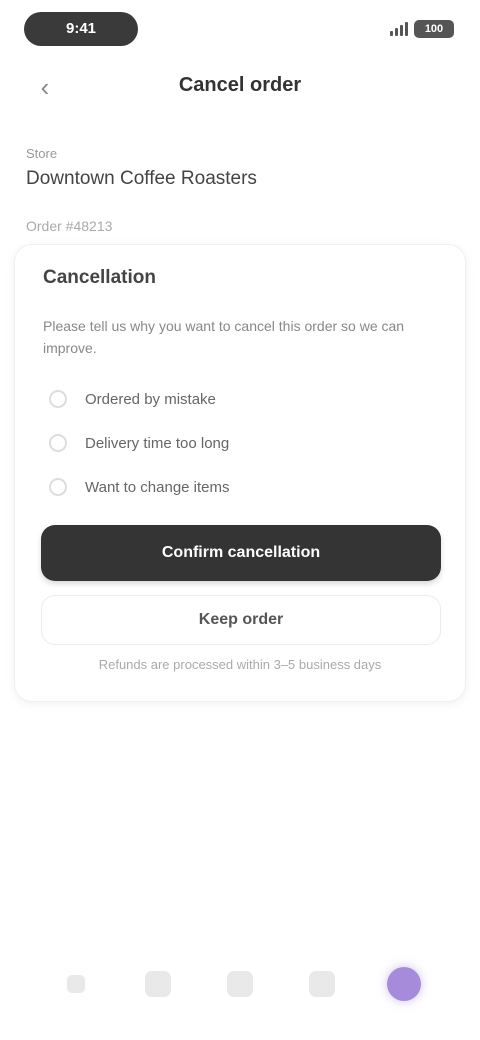 Image resolution: width=480 pixels, height=1040 pixels. I want to click on nav-home, so click(76, 986).